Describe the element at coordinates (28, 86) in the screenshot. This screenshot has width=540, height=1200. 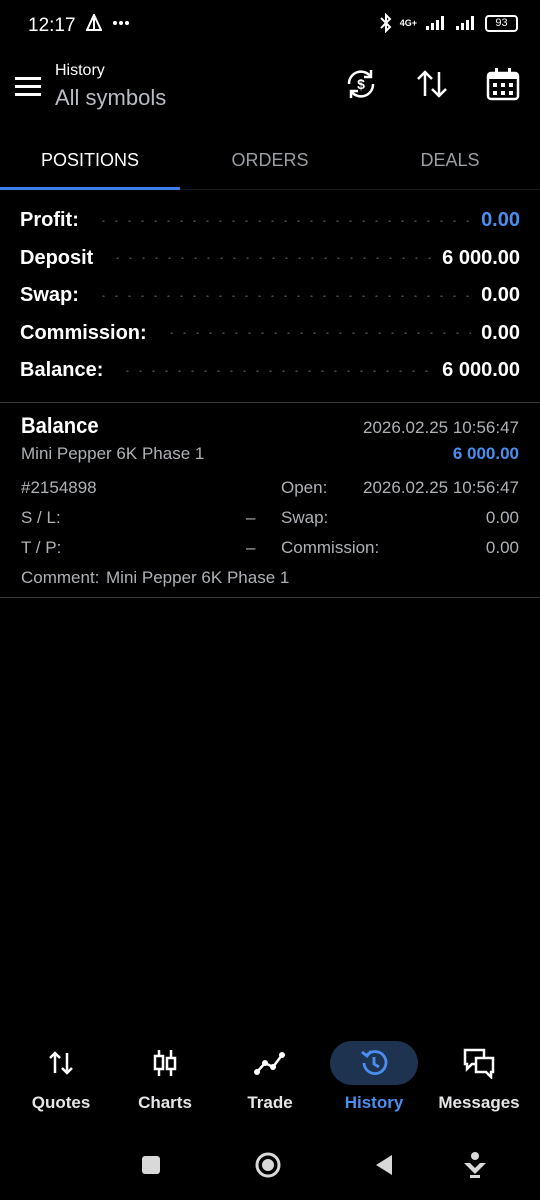
I see `menu-icon` at that location.